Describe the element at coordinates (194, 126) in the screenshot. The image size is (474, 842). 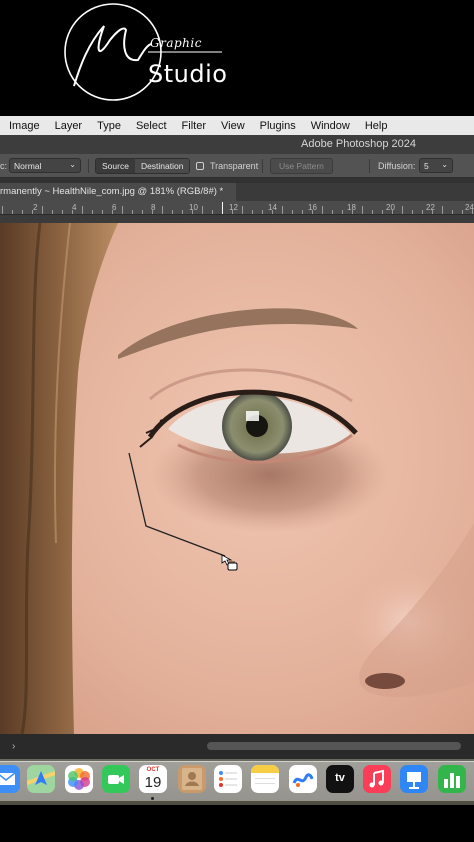
I see `menu-filter: Filter` at that location.